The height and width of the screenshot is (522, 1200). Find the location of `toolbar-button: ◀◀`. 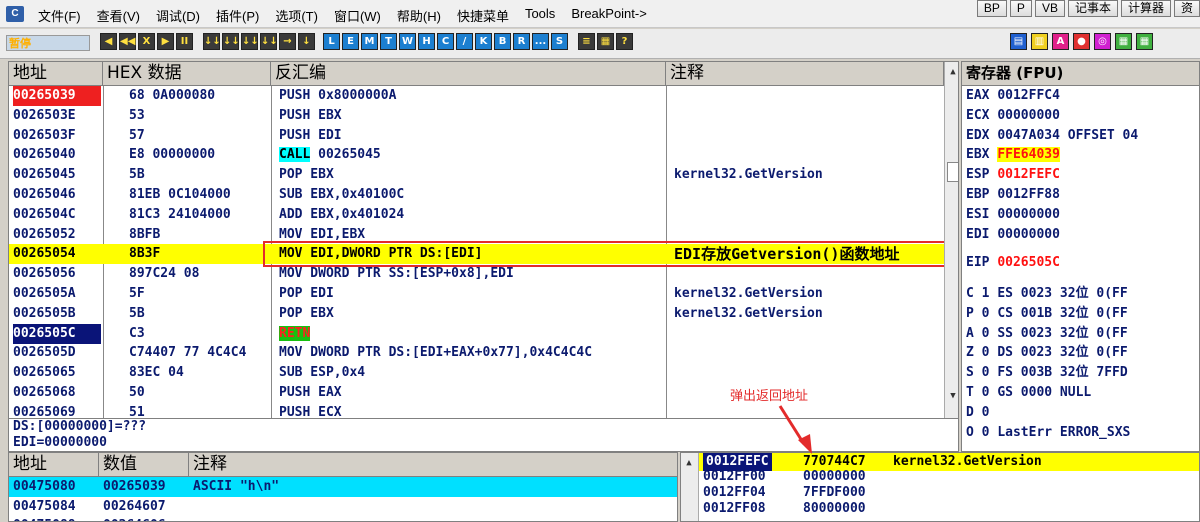

toolbar-button: ◀◀ is located at coordinates (127, 41).